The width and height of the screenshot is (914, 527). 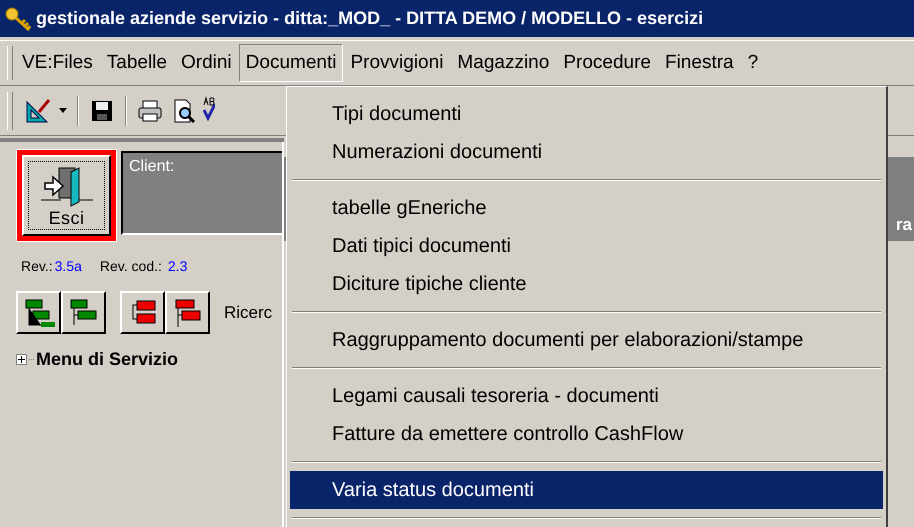 What do you see at coordinates (137, 63) in the screenshot?
I see `menu-item: Tabelle` at bounding box center [137, 63].